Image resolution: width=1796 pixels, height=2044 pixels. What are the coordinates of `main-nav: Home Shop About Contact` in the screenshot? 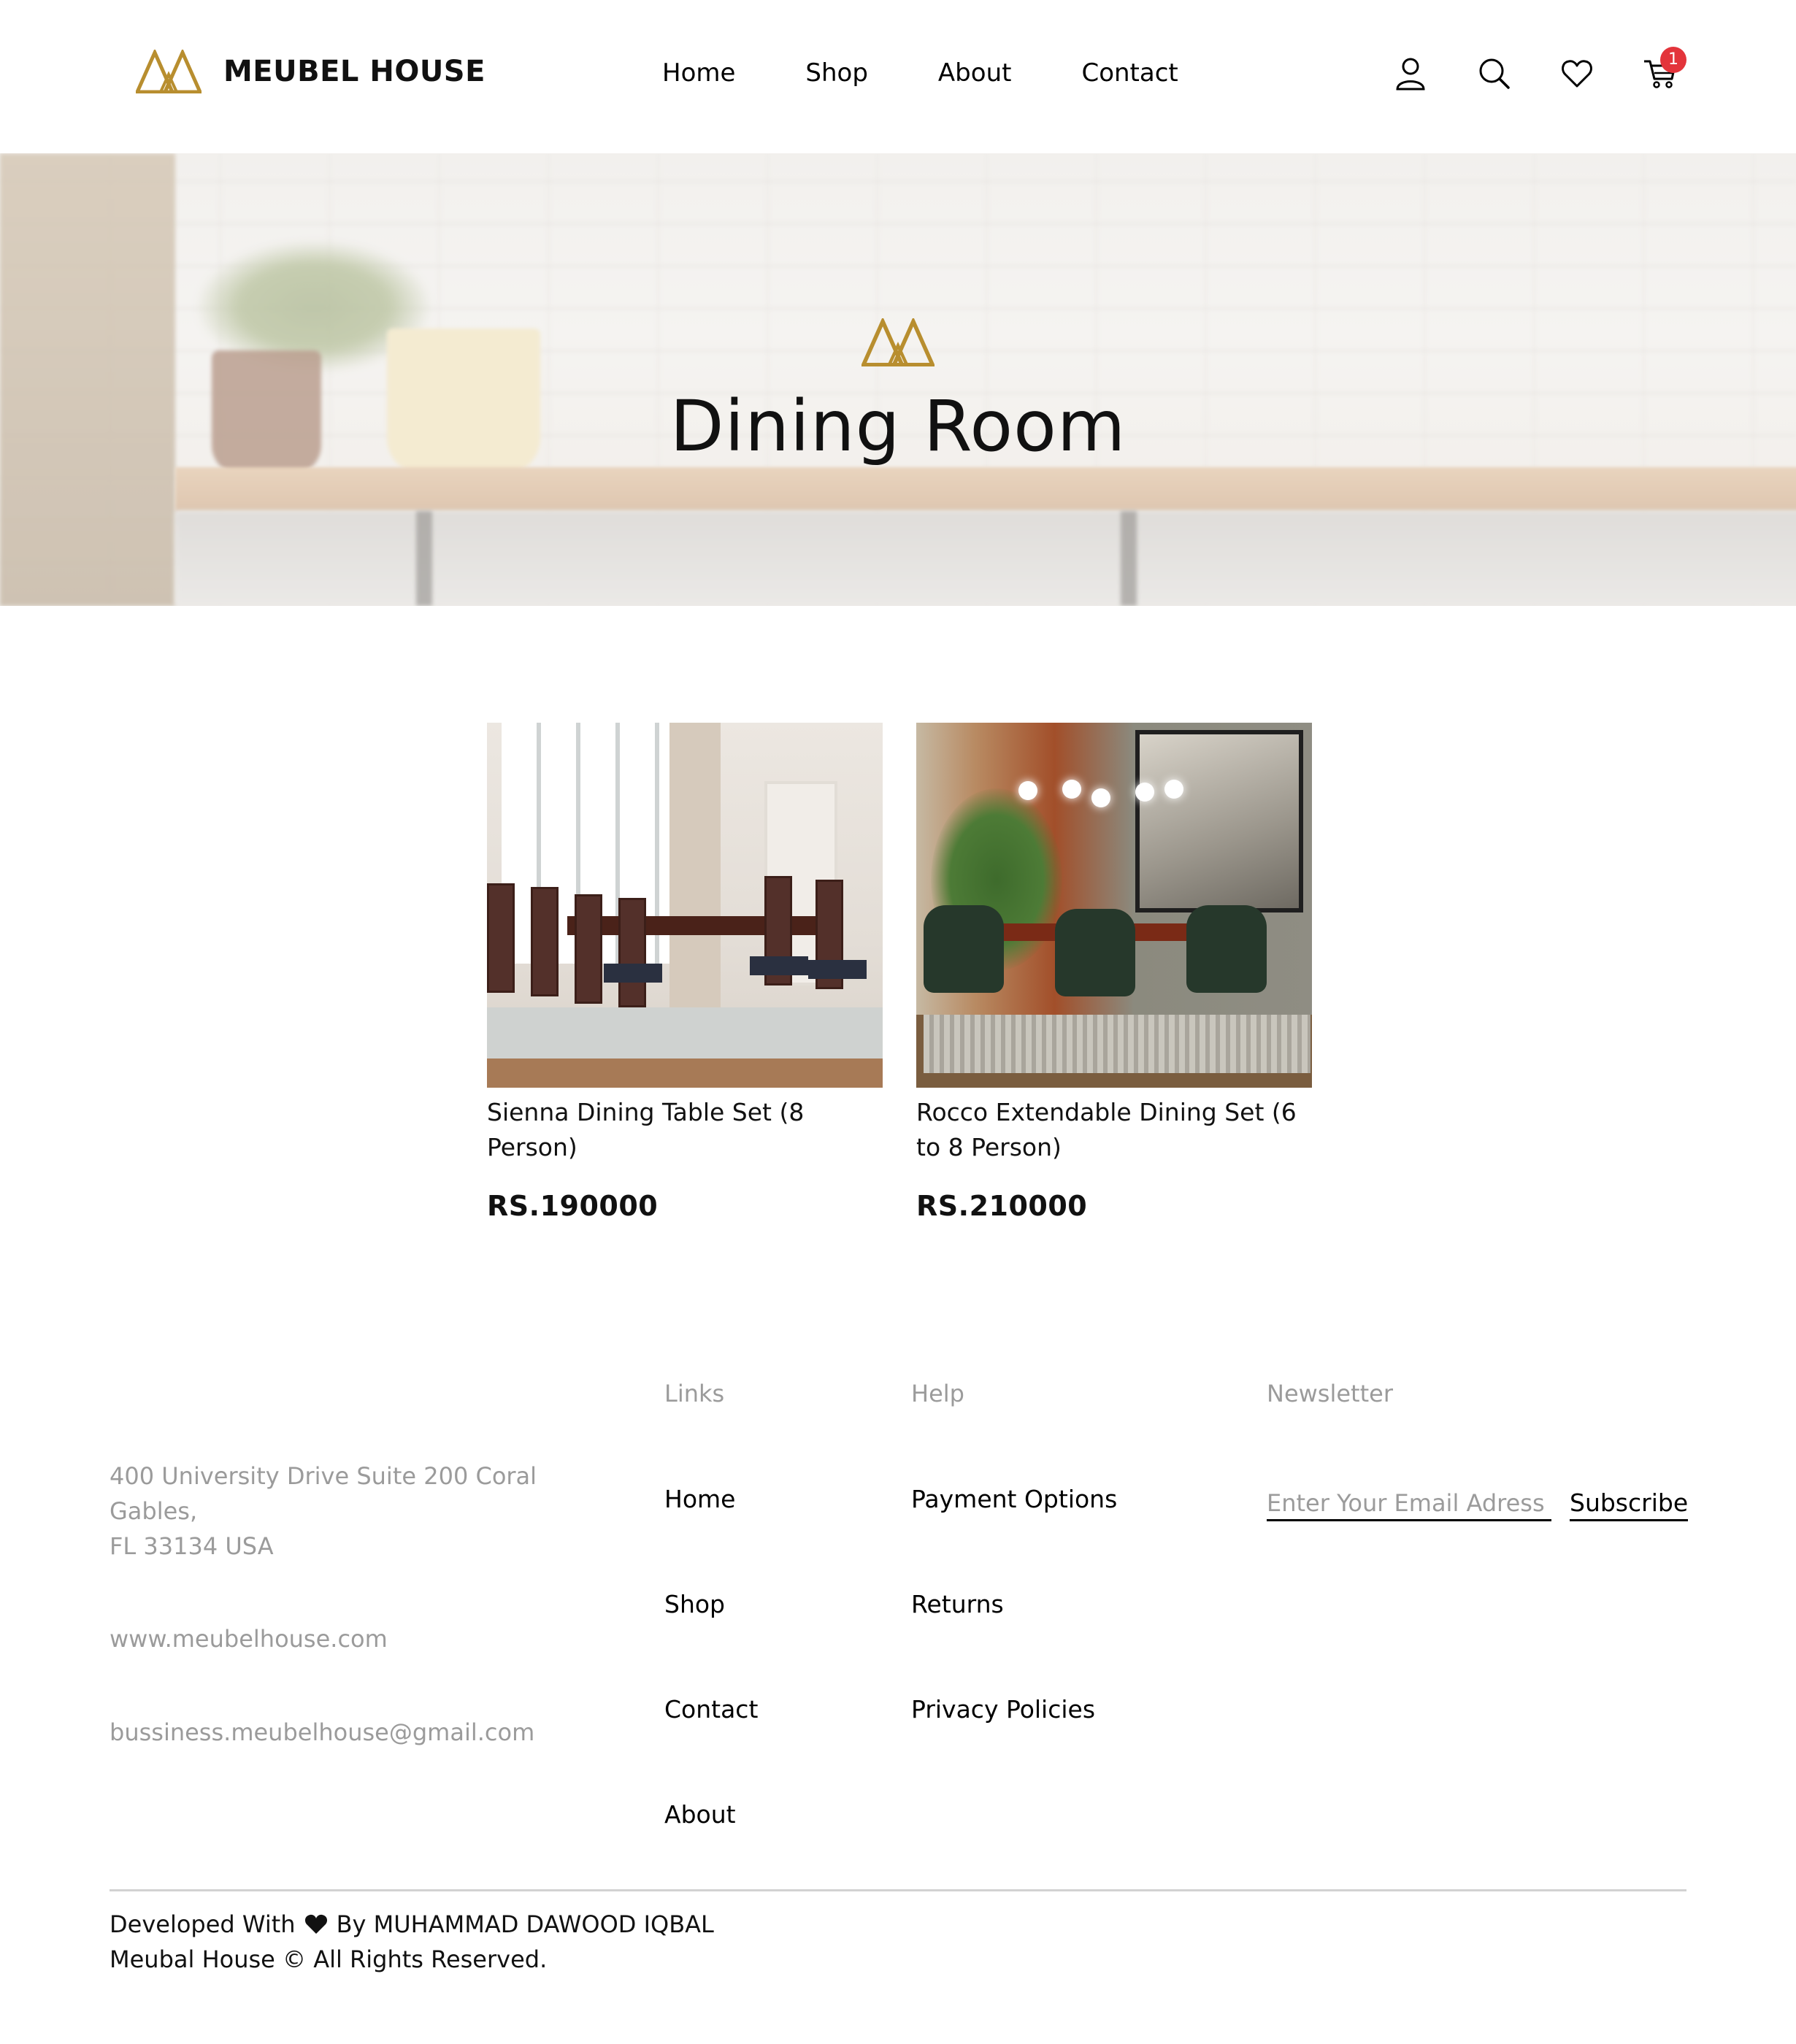 It's located at (955, 73).